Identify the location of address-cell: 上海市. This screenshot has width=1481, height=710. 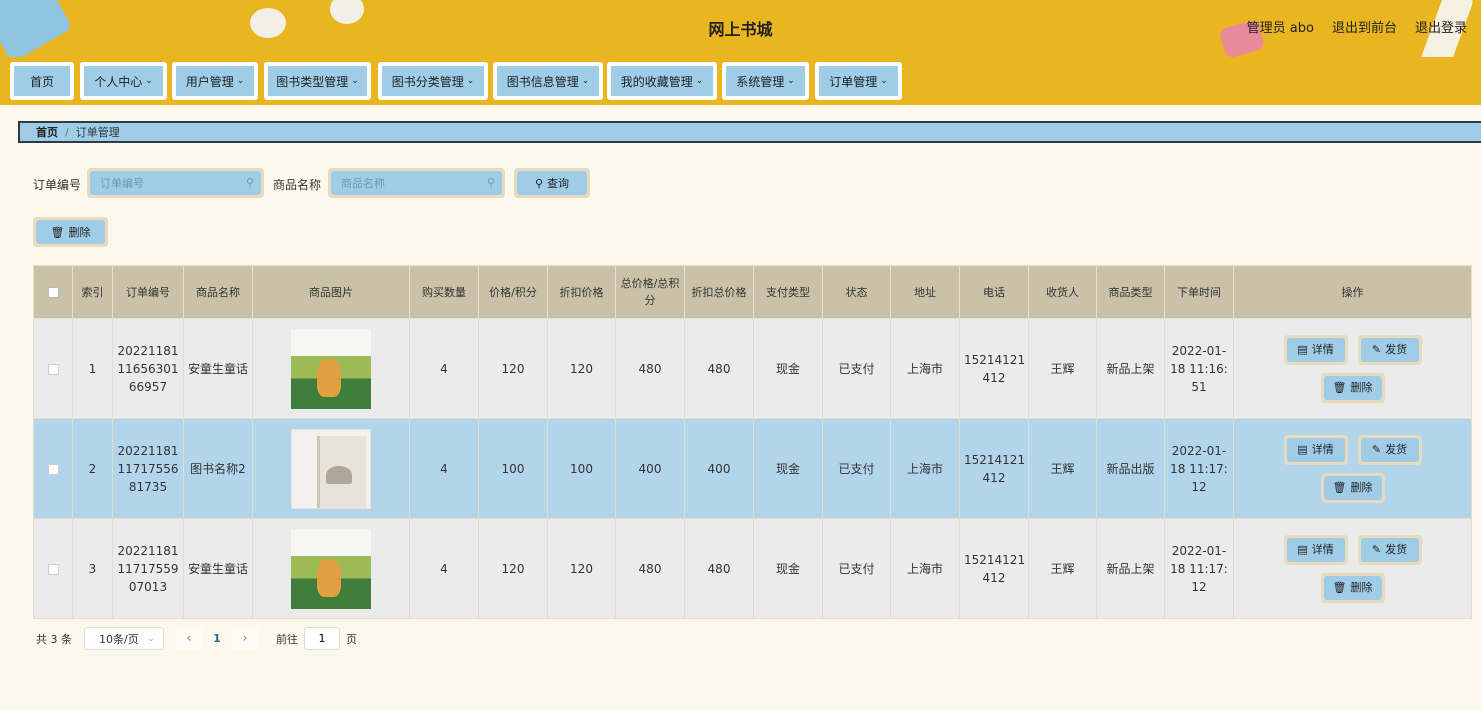
(925, 468).